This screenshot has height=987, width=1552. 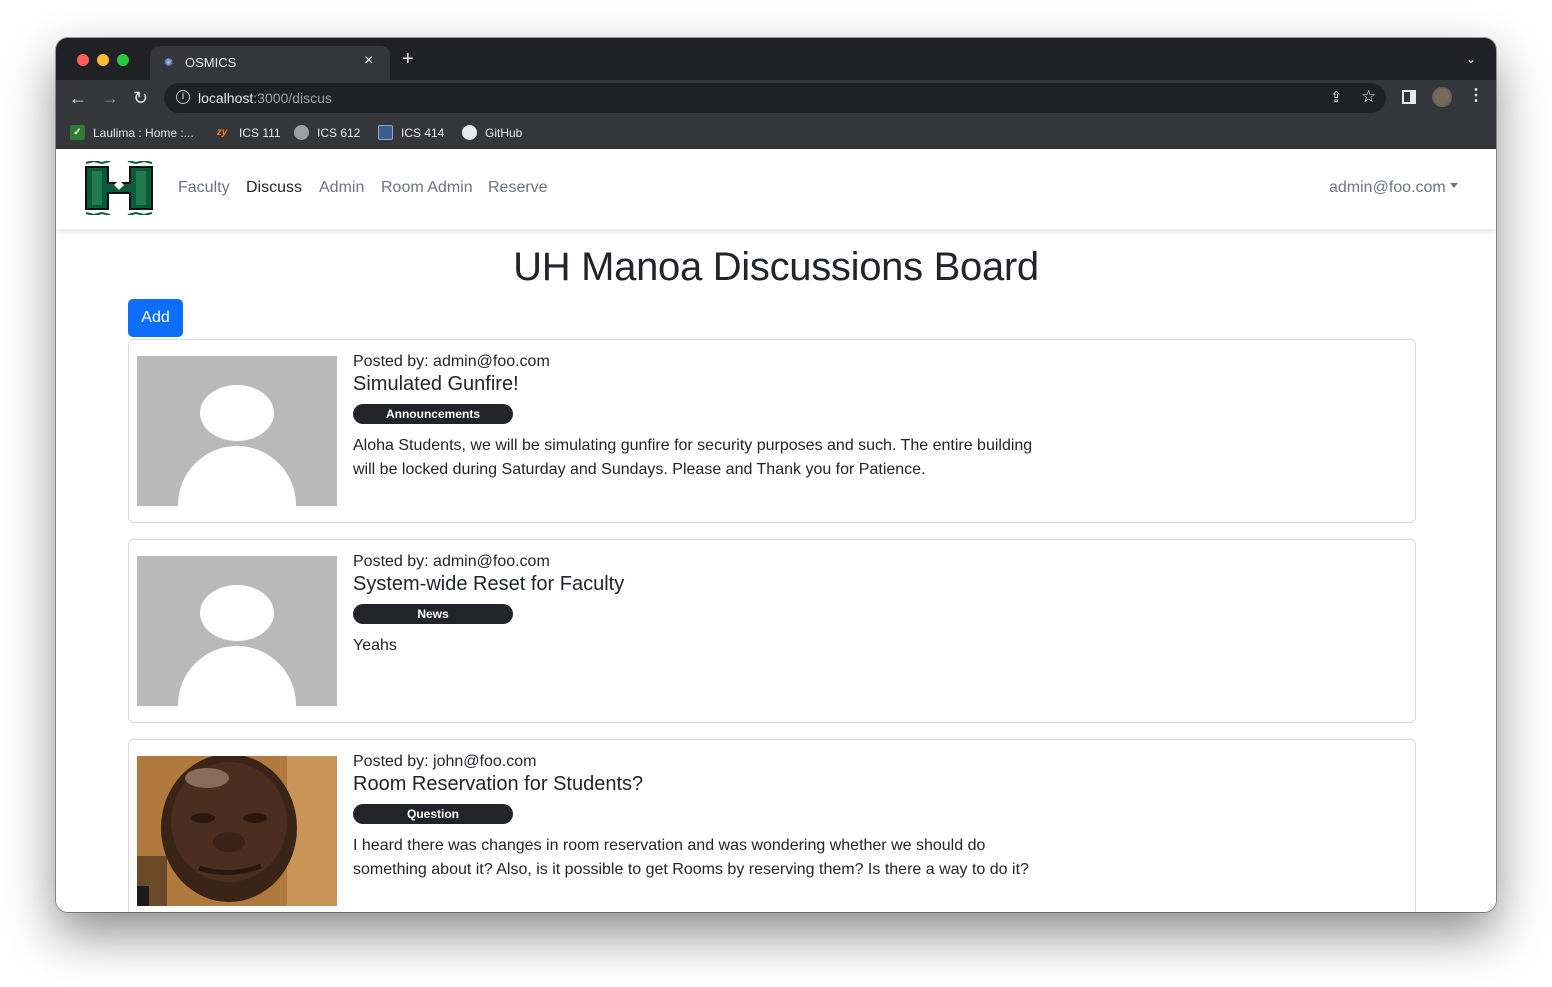 I want to click on new-tab-button: +, so click(x=408, y=59).